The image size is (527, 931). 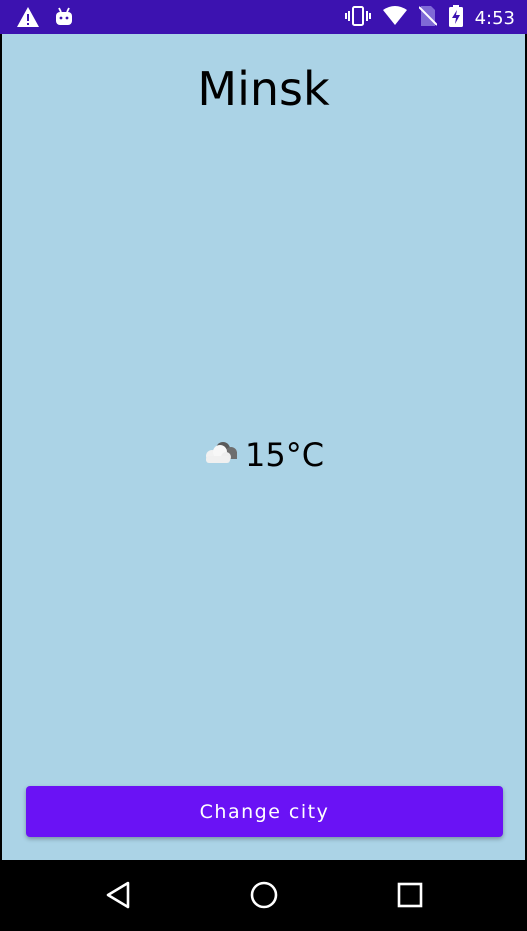 I want to click on android-debug-icon, so click(x=64, y=19).